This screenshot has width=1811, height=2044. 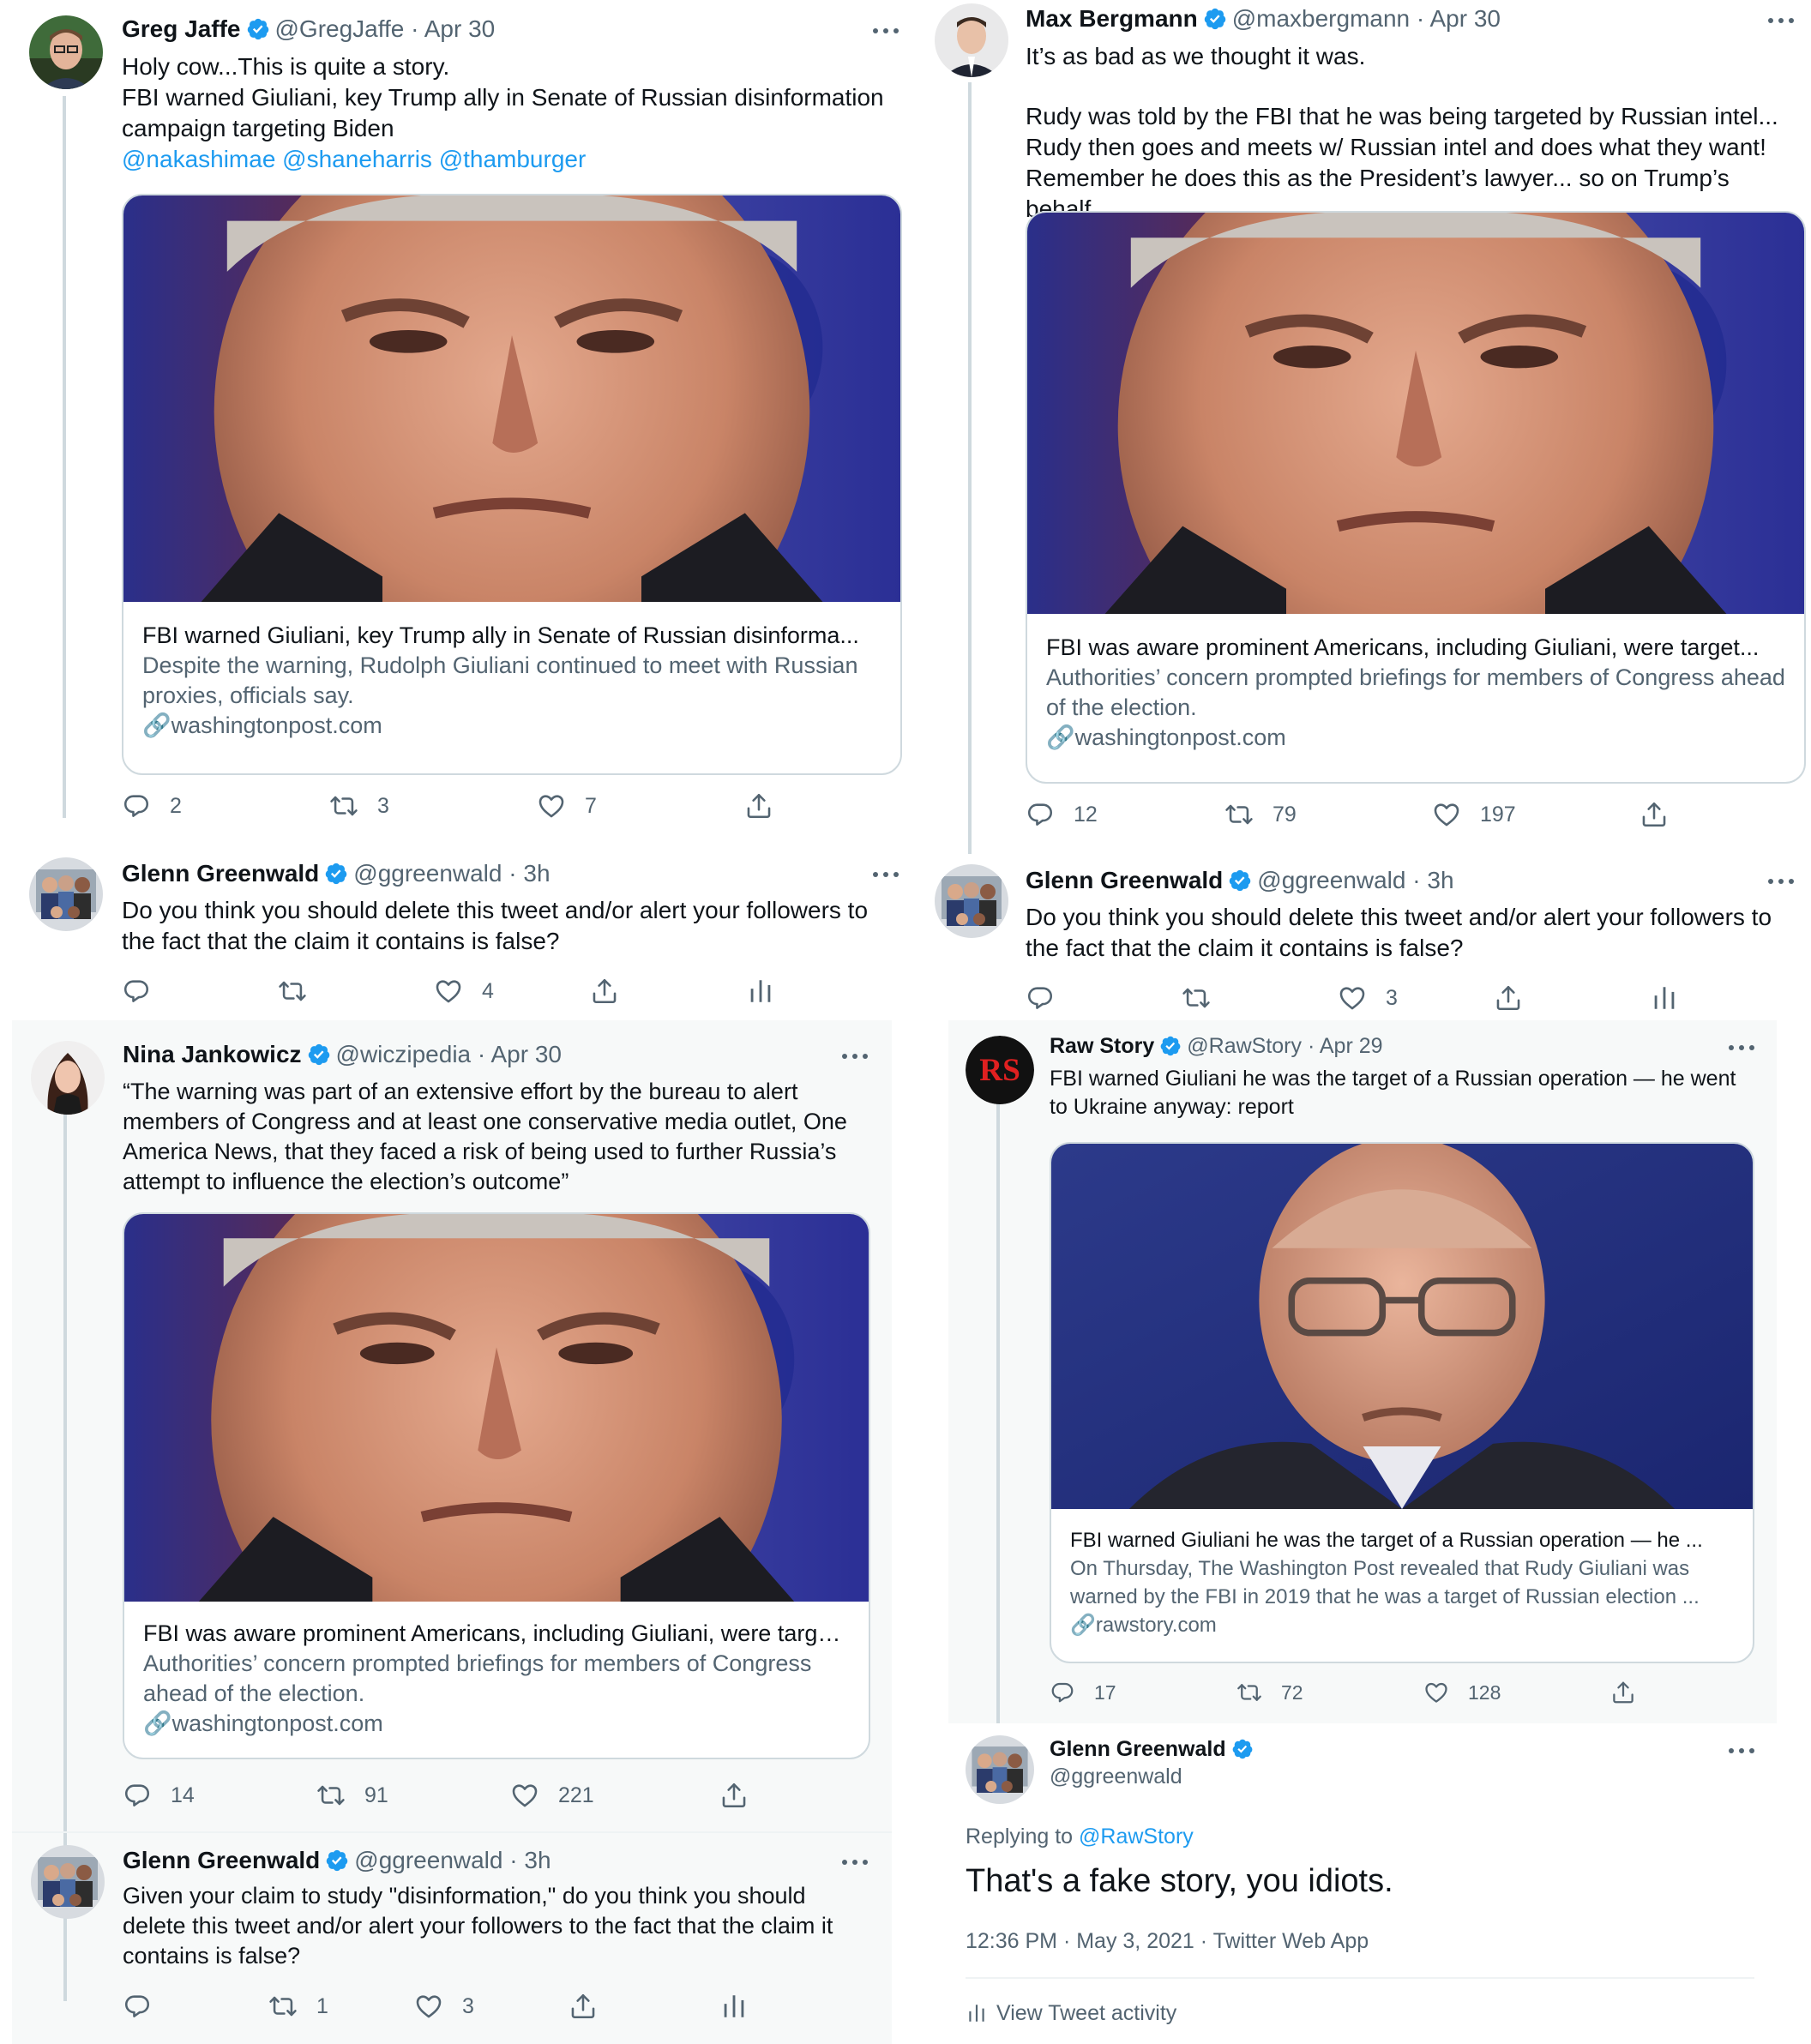 What do you see at coordinates (152, 806) in the screenshot?
I see `reply-button: 2` at bounding box center [152, 806].